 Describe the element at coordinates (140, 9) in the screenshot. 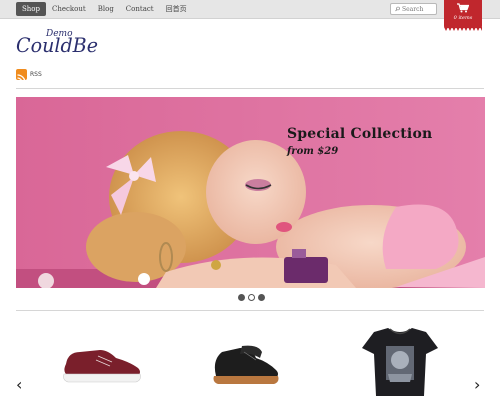

I see `nav-item-contact: Contact` at that location.